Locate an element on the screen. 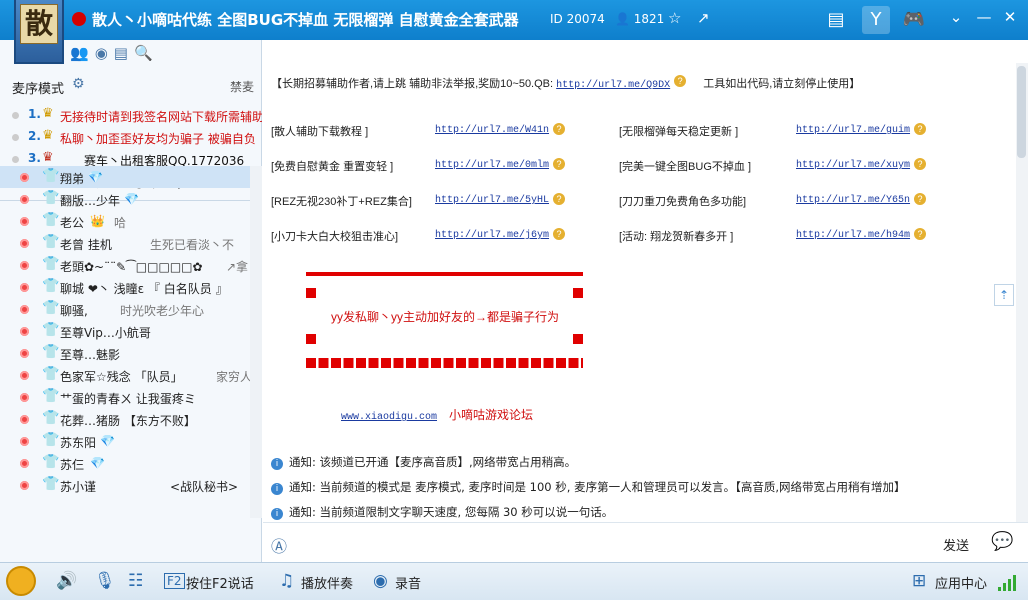 Image resolution: width=1028 pixels, height=600 pixels. minimize-button: — is located at coordinates (984, 17).